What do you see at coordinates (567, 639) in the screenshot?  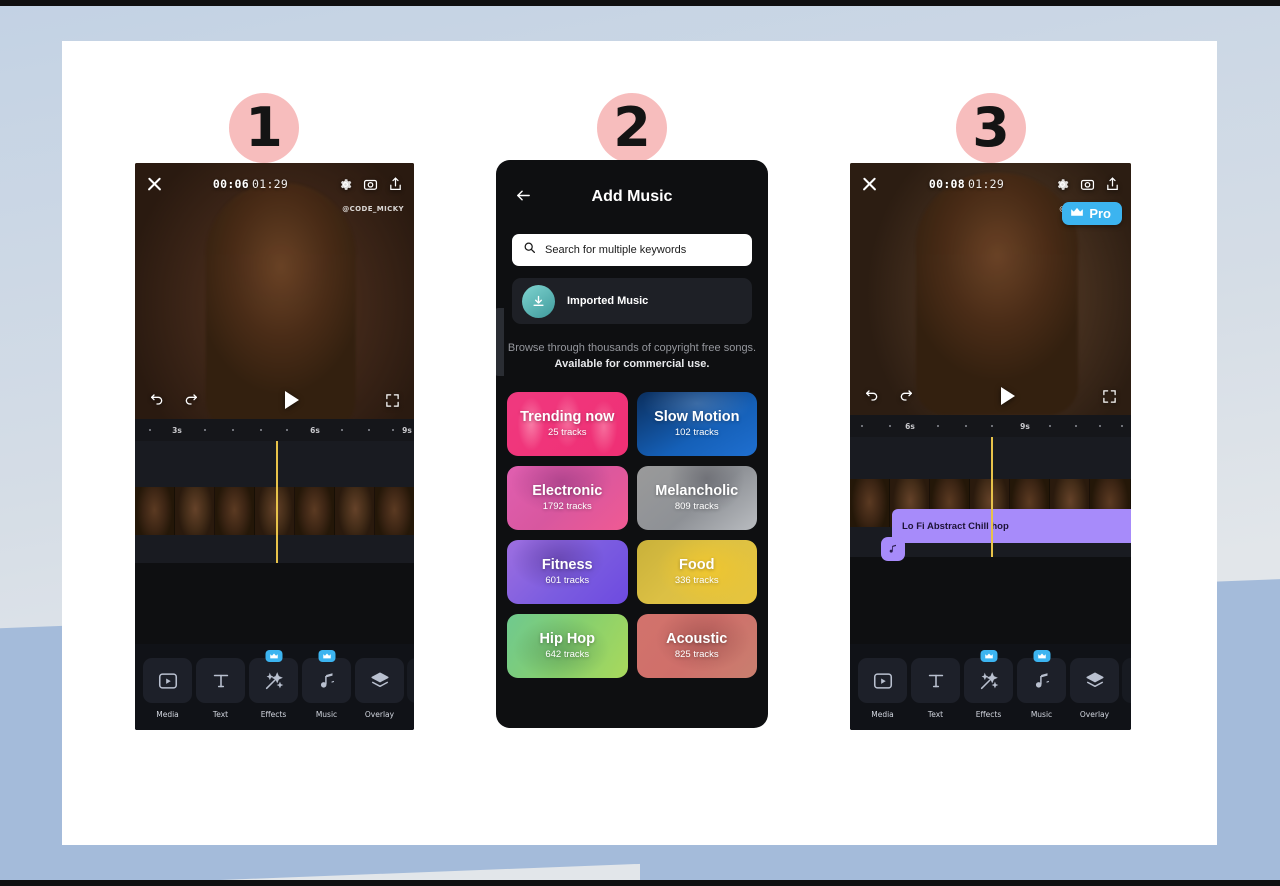 I see `category-name: Hip Hop` at bounding box center [567, 639].